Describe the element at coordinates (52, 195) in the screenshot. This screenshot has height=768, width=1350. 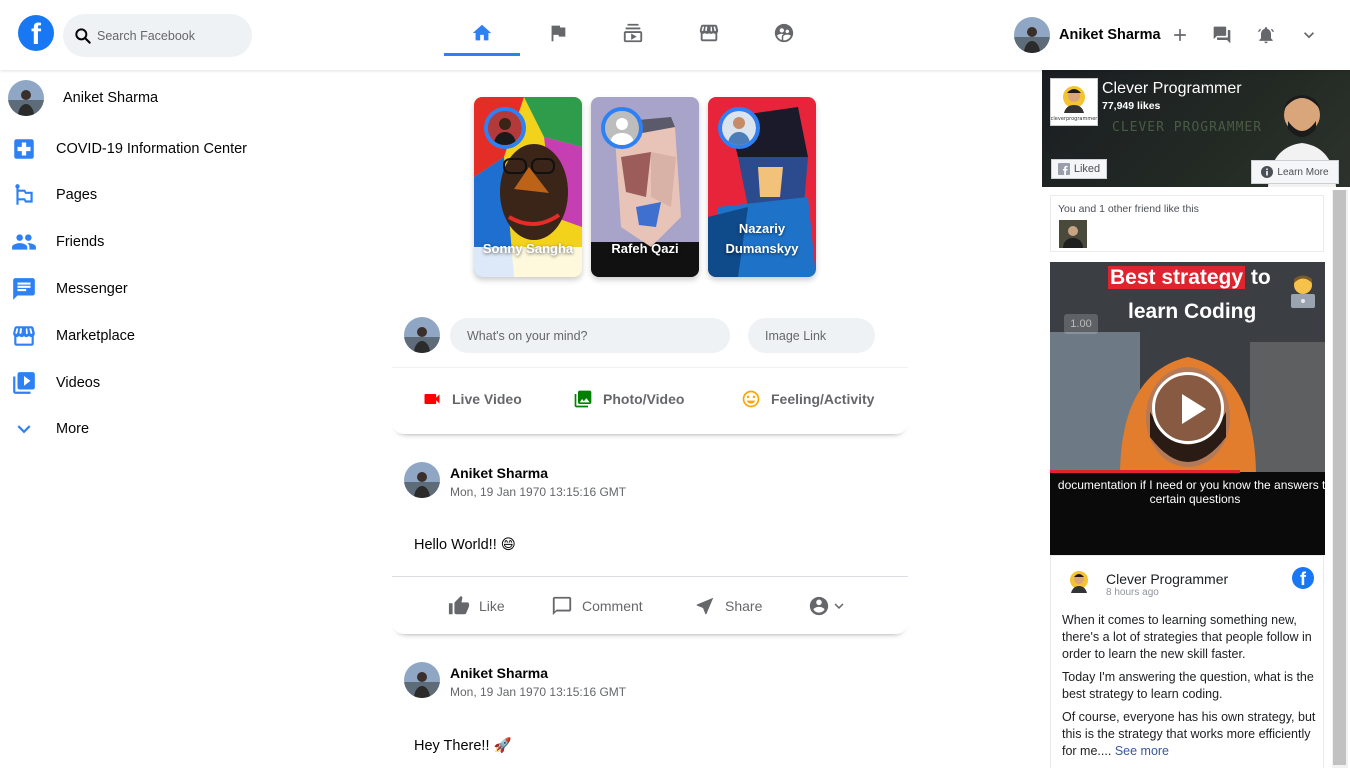
I see `sidebar-item-pages: Pages` at that location.